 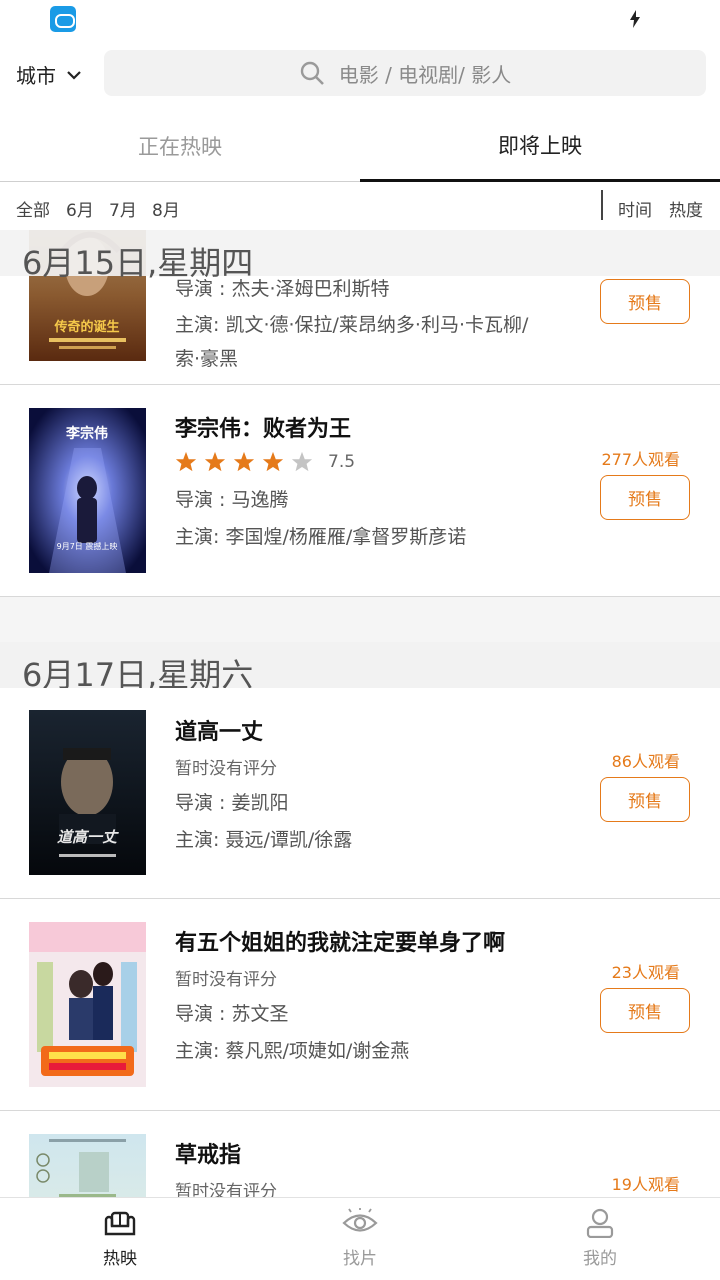 What do you see at coordinates (63, 19) in the screenshot?
I see `nox-app-icon` at bounding box center [63, 19].